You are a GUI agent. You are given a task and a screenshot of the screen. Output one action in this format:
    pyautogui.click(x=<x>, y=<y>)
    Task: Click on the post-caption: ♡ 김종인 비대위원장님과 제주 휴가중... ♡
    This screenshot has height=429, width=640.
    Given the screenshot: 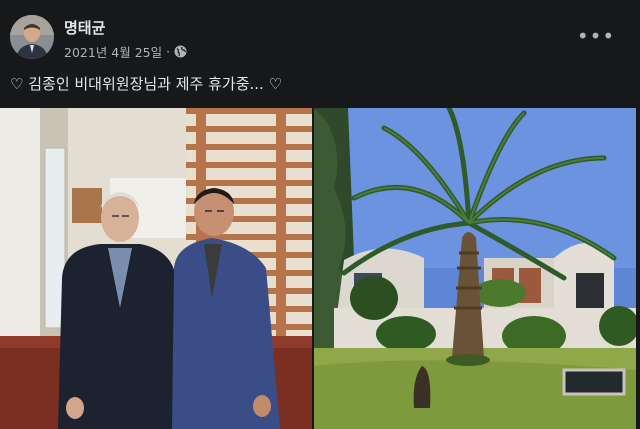 What is the action you would take?
    pyautogui.click(x=146, y=84)
    